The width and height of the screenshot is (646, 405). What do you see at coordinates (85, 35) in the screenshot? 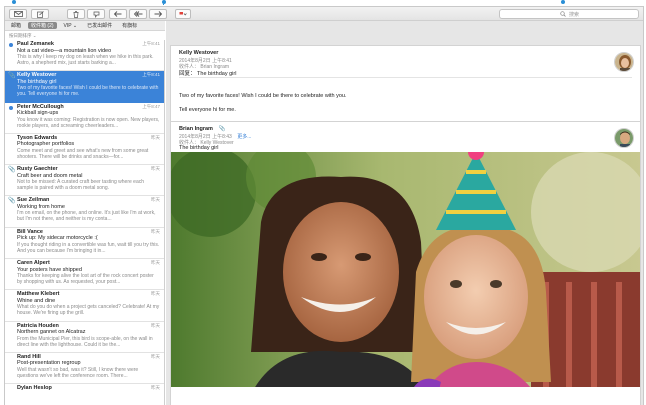
I see `sort-control: 按日期排序 ⌄` at bounding box center [85, 35].